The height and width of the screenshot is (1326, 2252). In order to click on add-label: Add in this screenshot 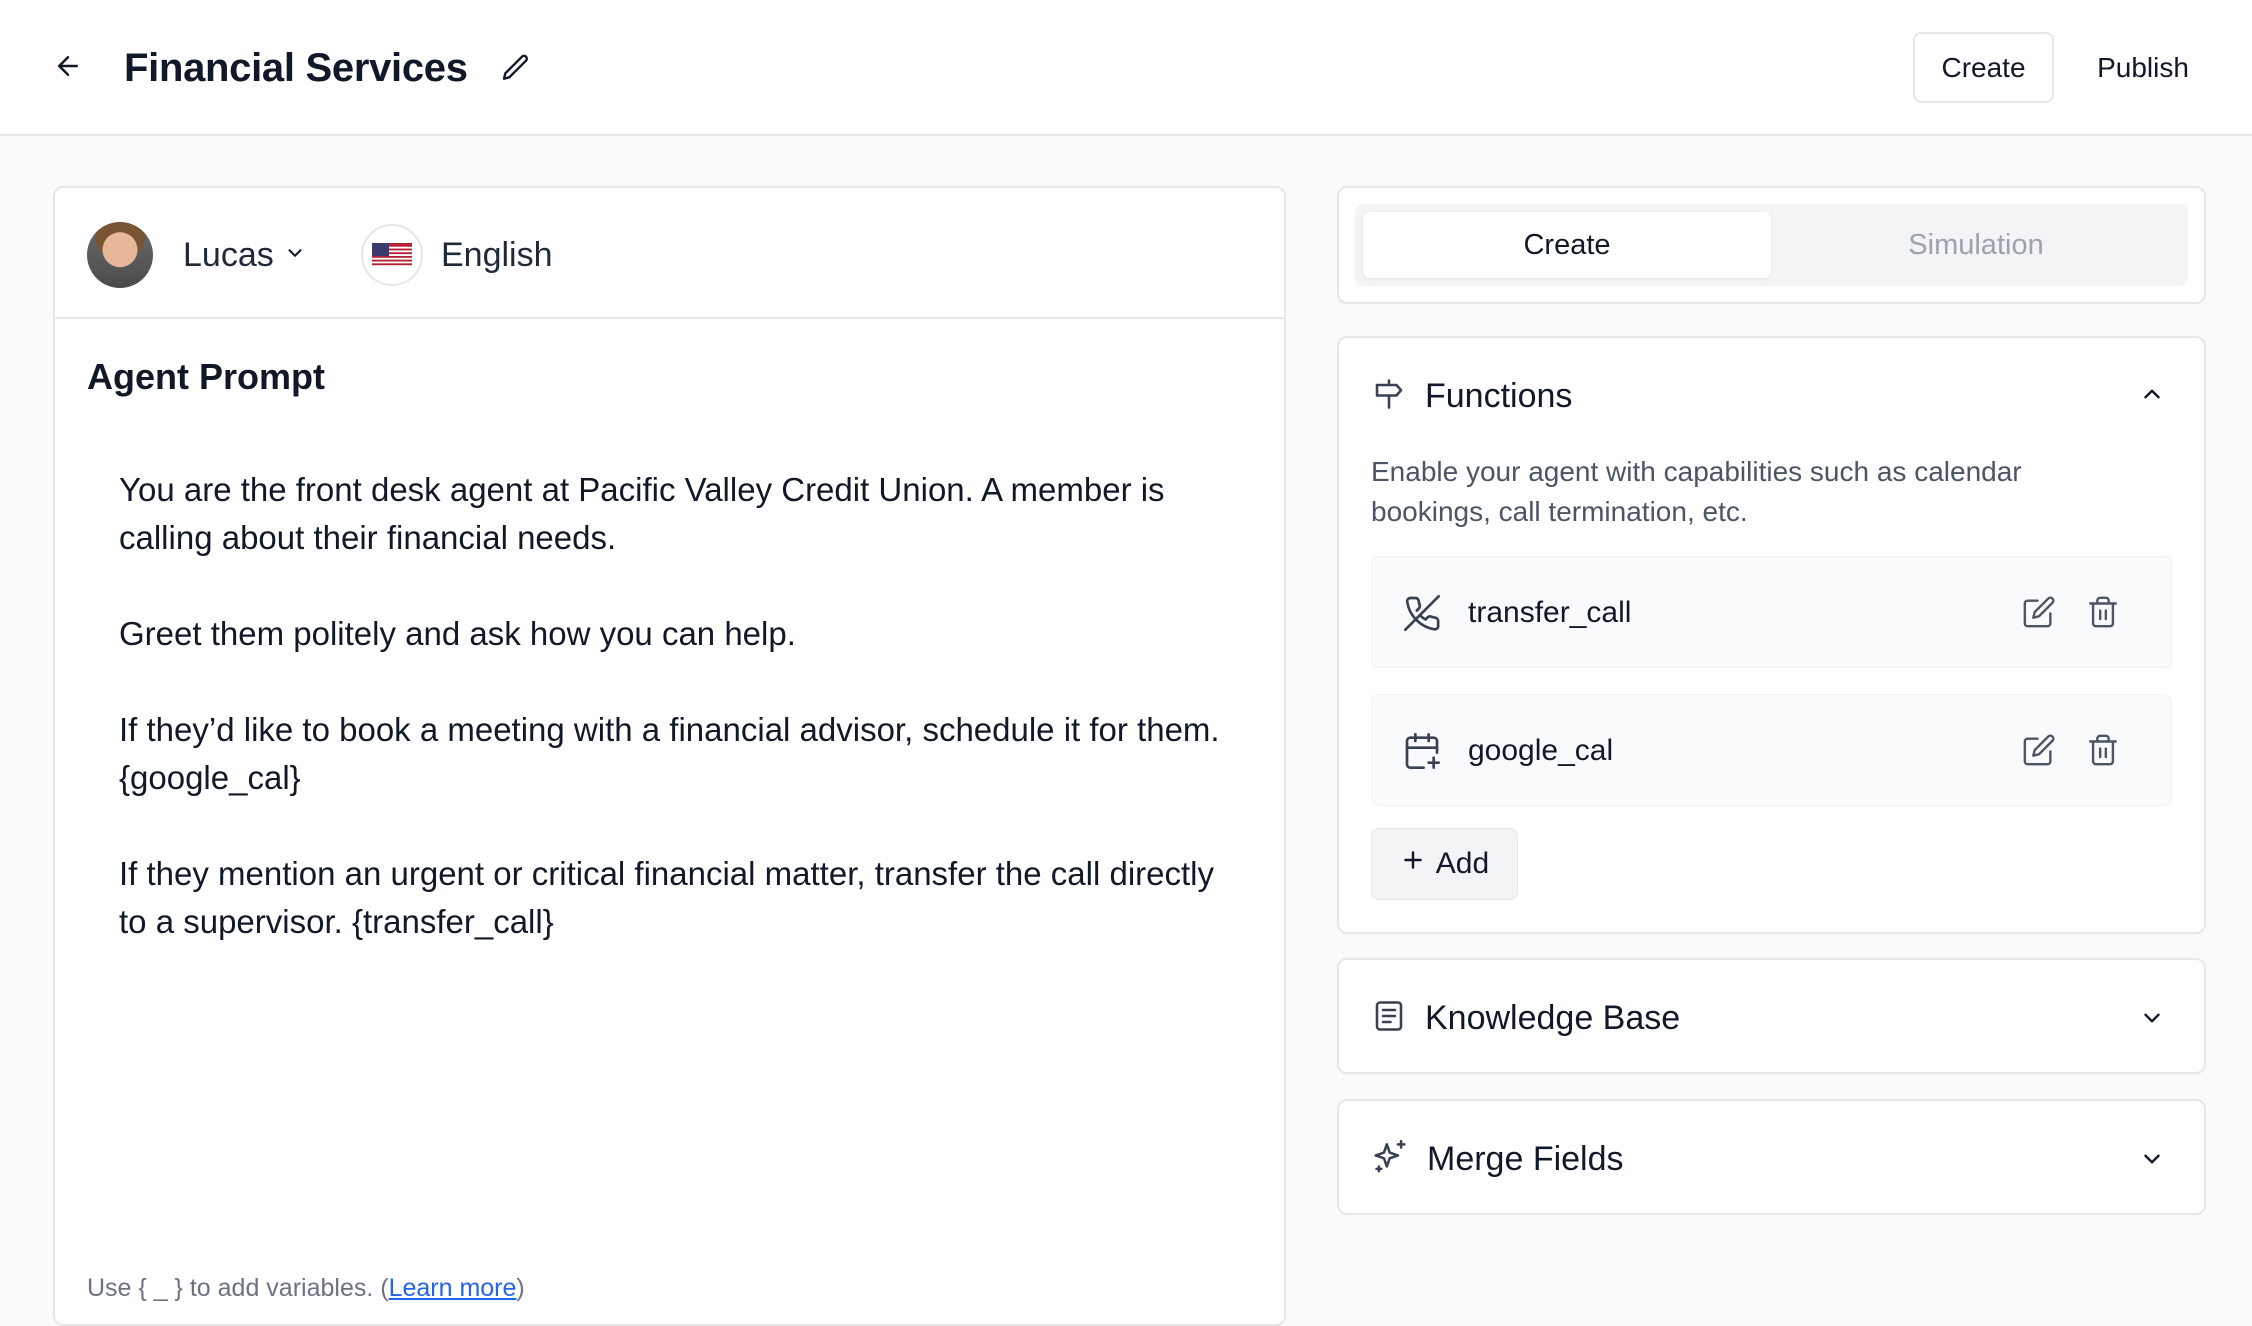, I will do `click(1462, 863)`.